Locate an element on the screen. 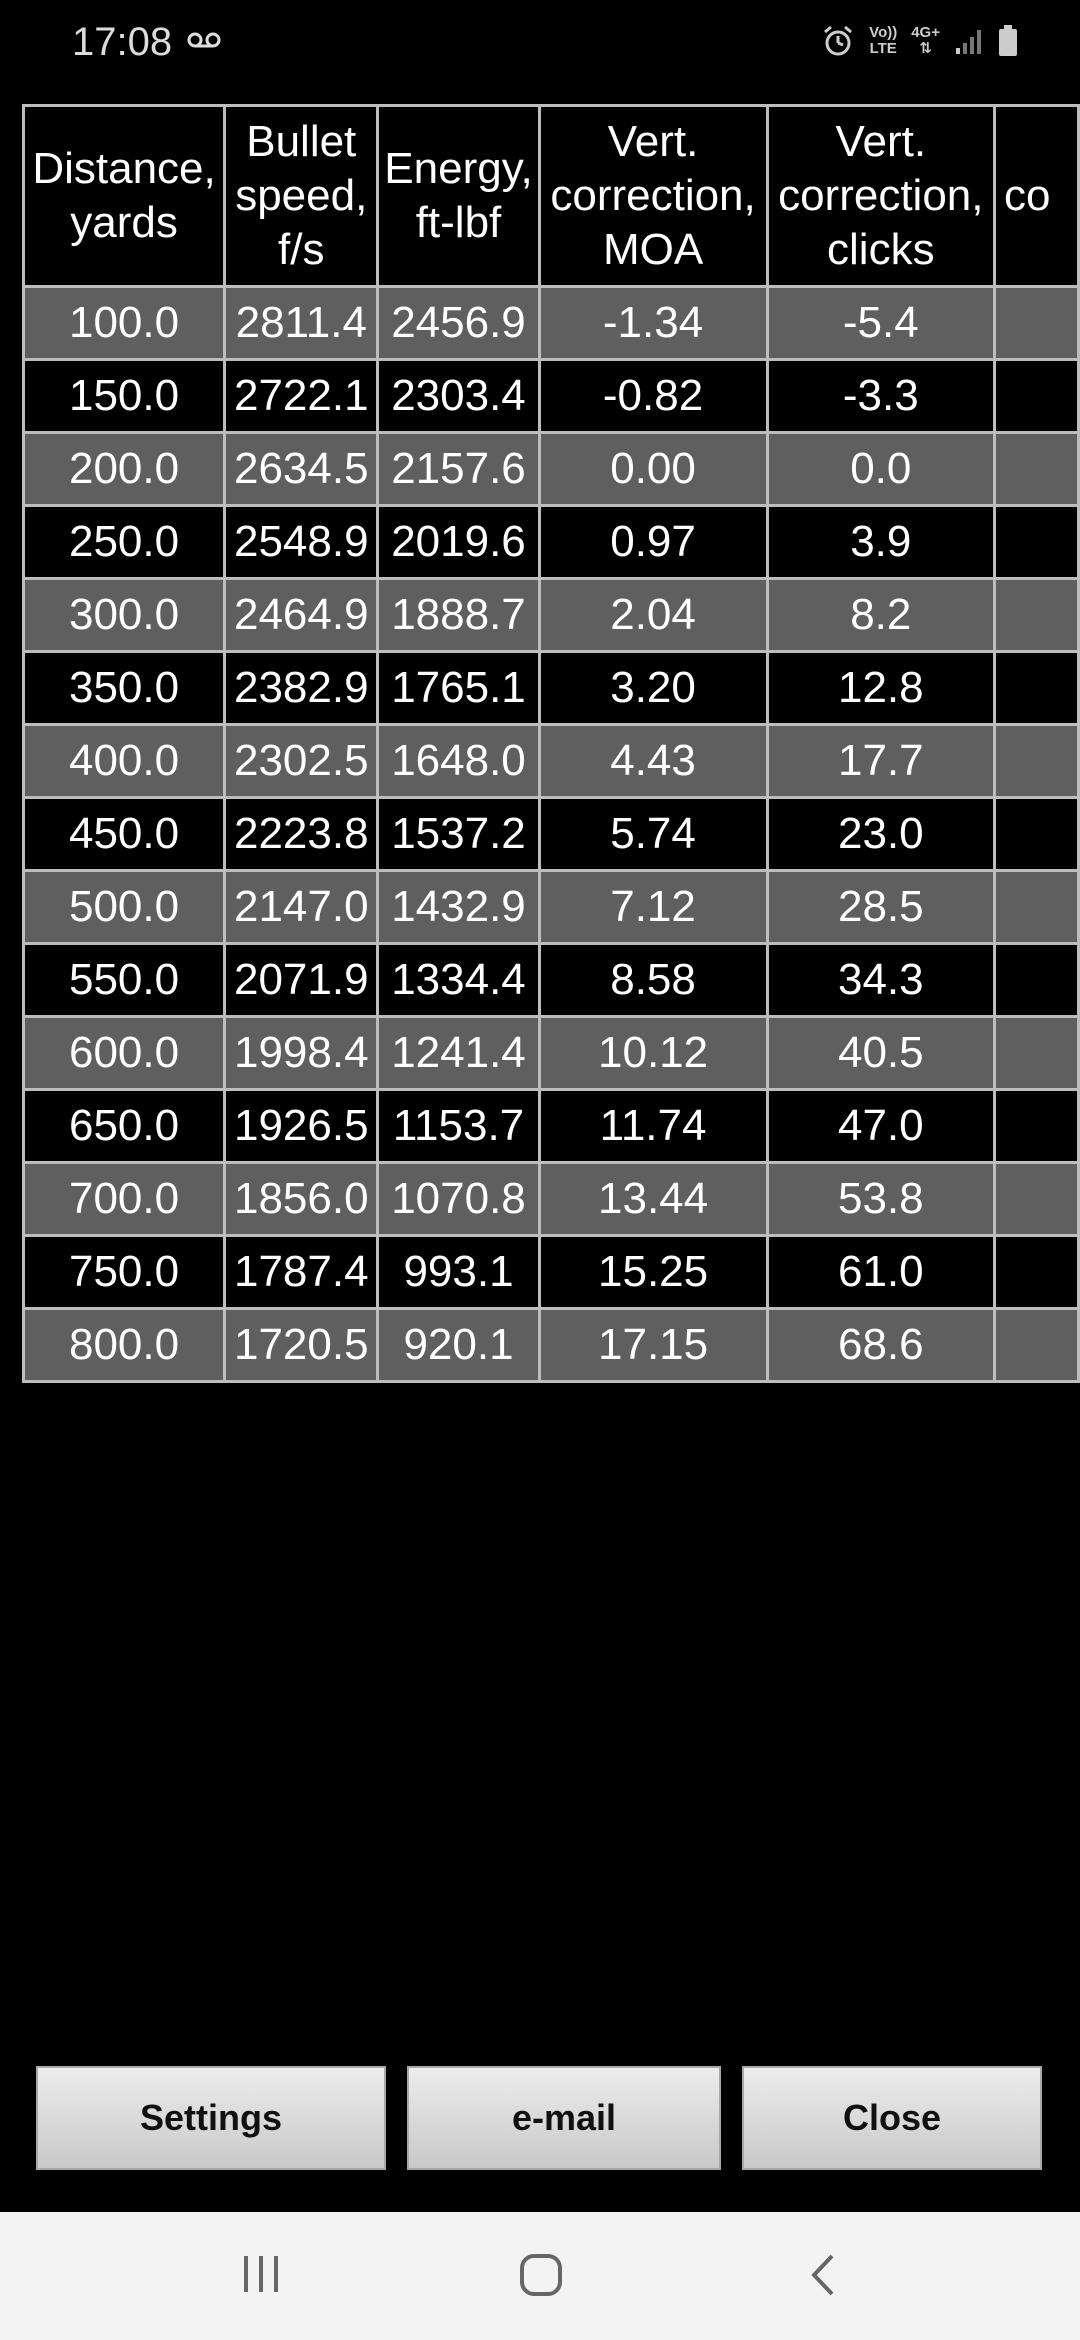  table-row: 400.0 2302.5 1648.0 4.43 17.7 is located at coordinates (551, 761).